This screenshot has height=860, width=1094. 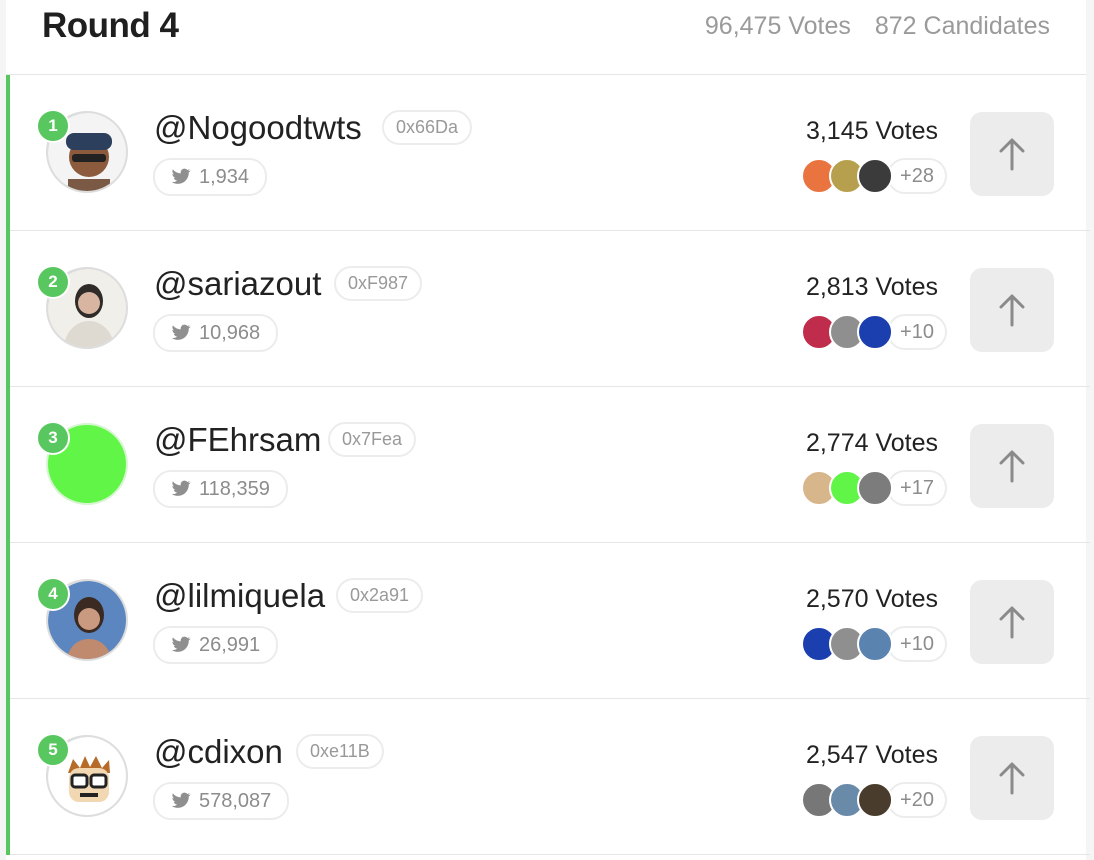 I want to click on wallet-address: 0xe11B, so click(x=340, y=751).